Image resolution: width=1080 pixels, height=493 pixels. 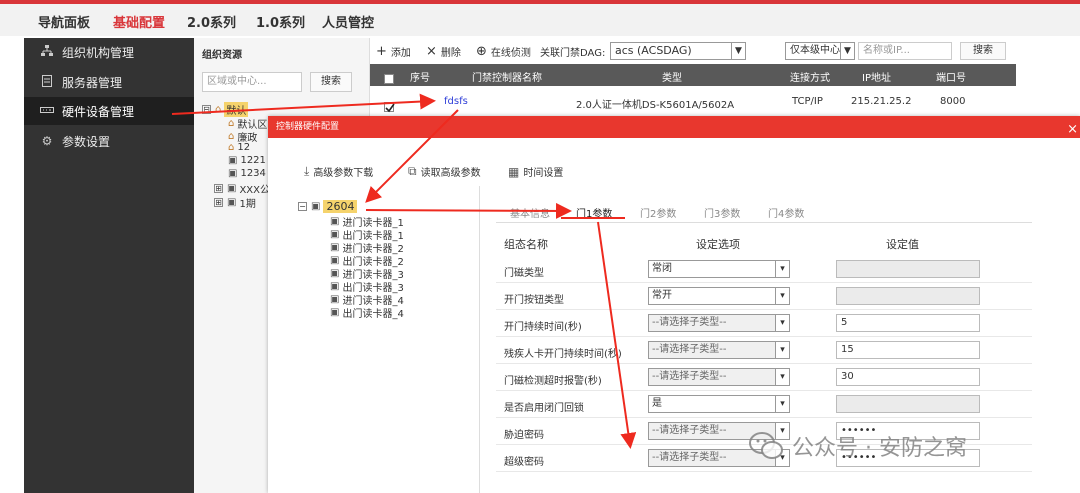 What do you see at coordinates (908, 350) in the screenshot?
I see `param-value-input: 15` at bounding box center [908, 350].